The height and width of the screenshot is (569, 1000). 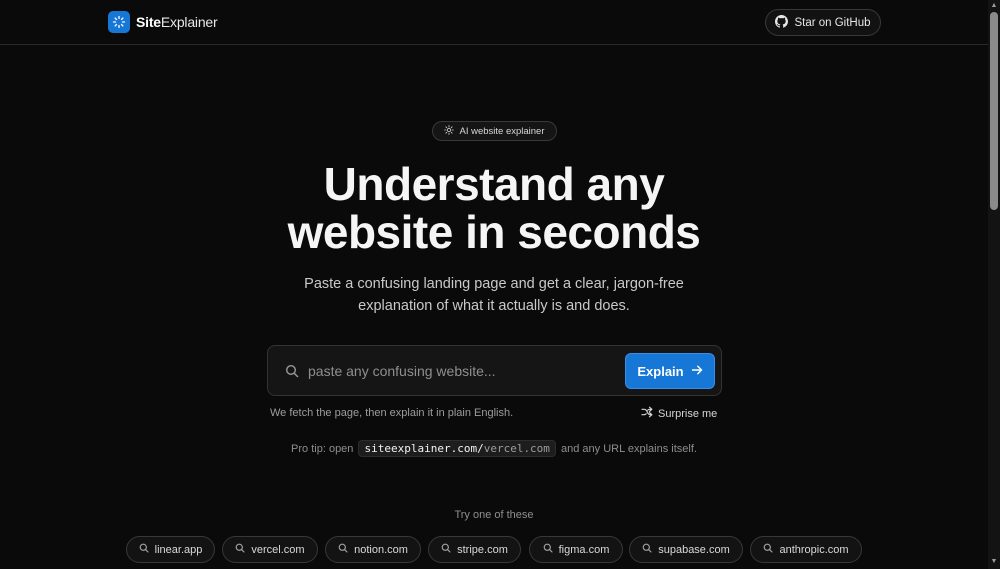 I want to click on ai-explainer-badge: AI website explainer, so click(x=494, y=131).